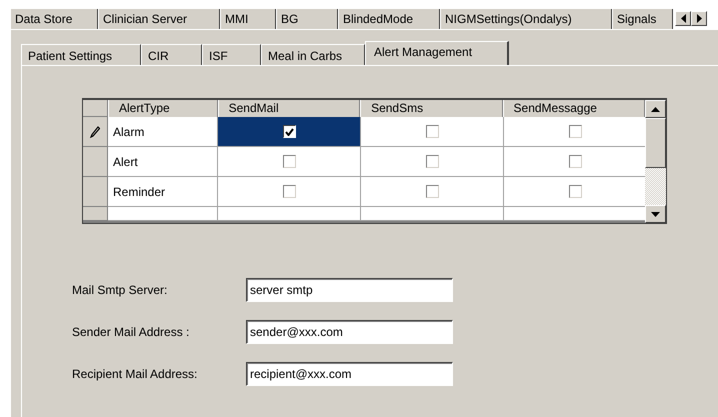 The width and height of the screenshot is (718, 417). What do you see at coordinates (81, 54) in the screenshot?
I see `tab: Patient Settings` at bounding box center [81, 54].